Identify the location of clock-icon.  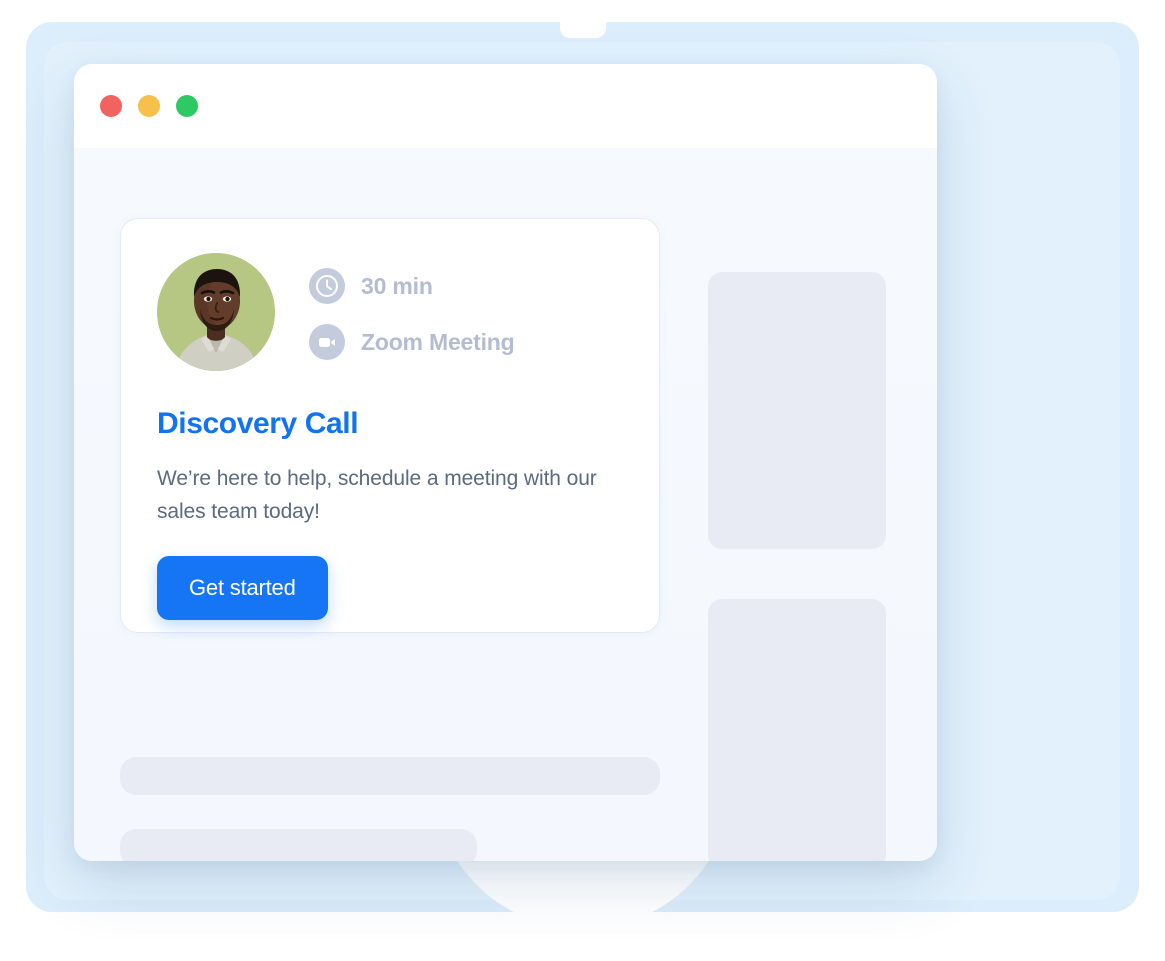
(327, 286).